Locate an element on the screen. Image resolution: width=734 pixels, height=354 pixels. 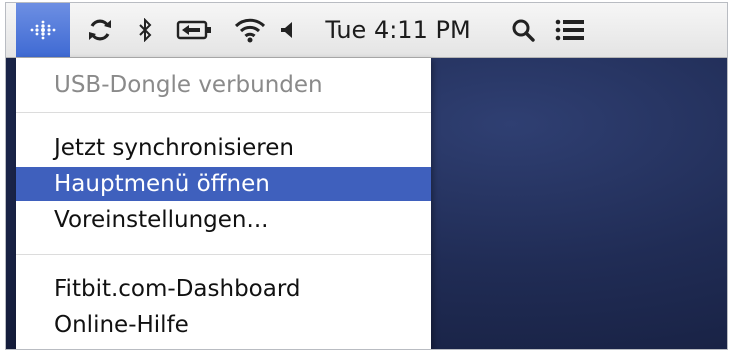
menu-item-open-main-menu: Hauptmenü öffnen is located at coordinates (223, 184).